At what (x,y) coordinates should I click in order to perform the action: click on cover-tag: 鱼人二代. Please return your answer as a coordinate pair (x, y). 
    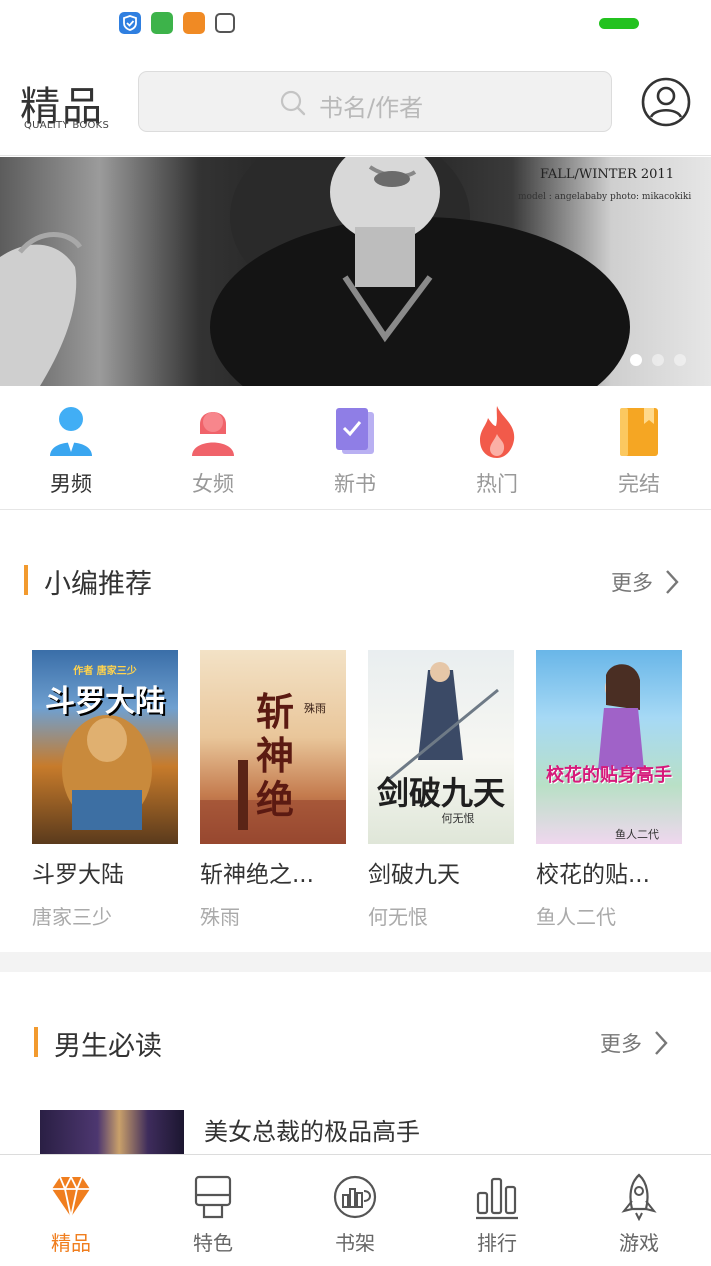
    Looking at the image, I should click on (637, 834).